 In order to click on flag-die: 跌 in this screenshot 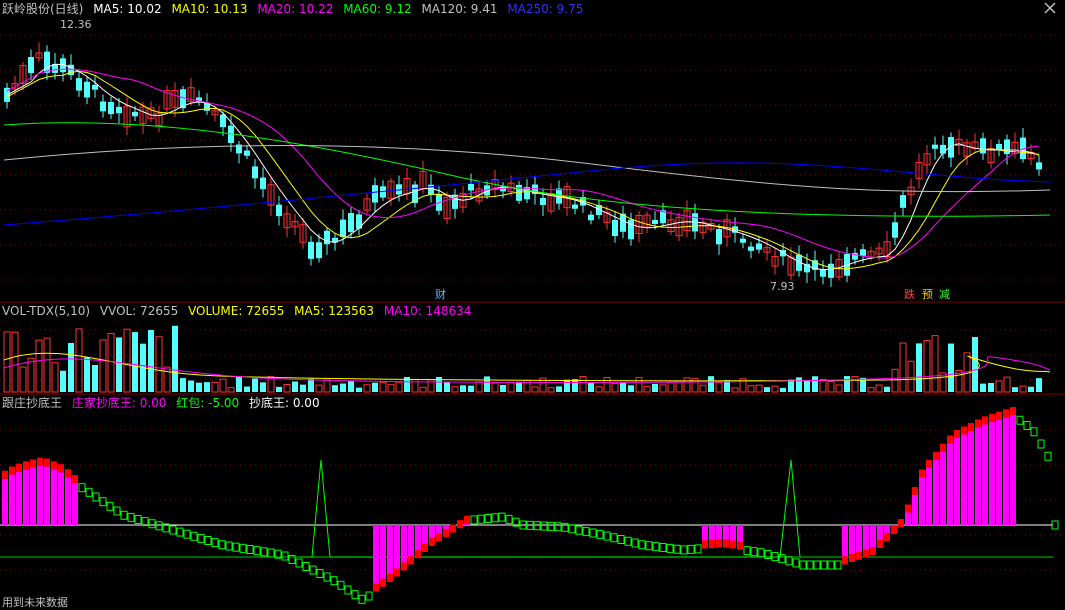, I will do `click(909, 294)`.